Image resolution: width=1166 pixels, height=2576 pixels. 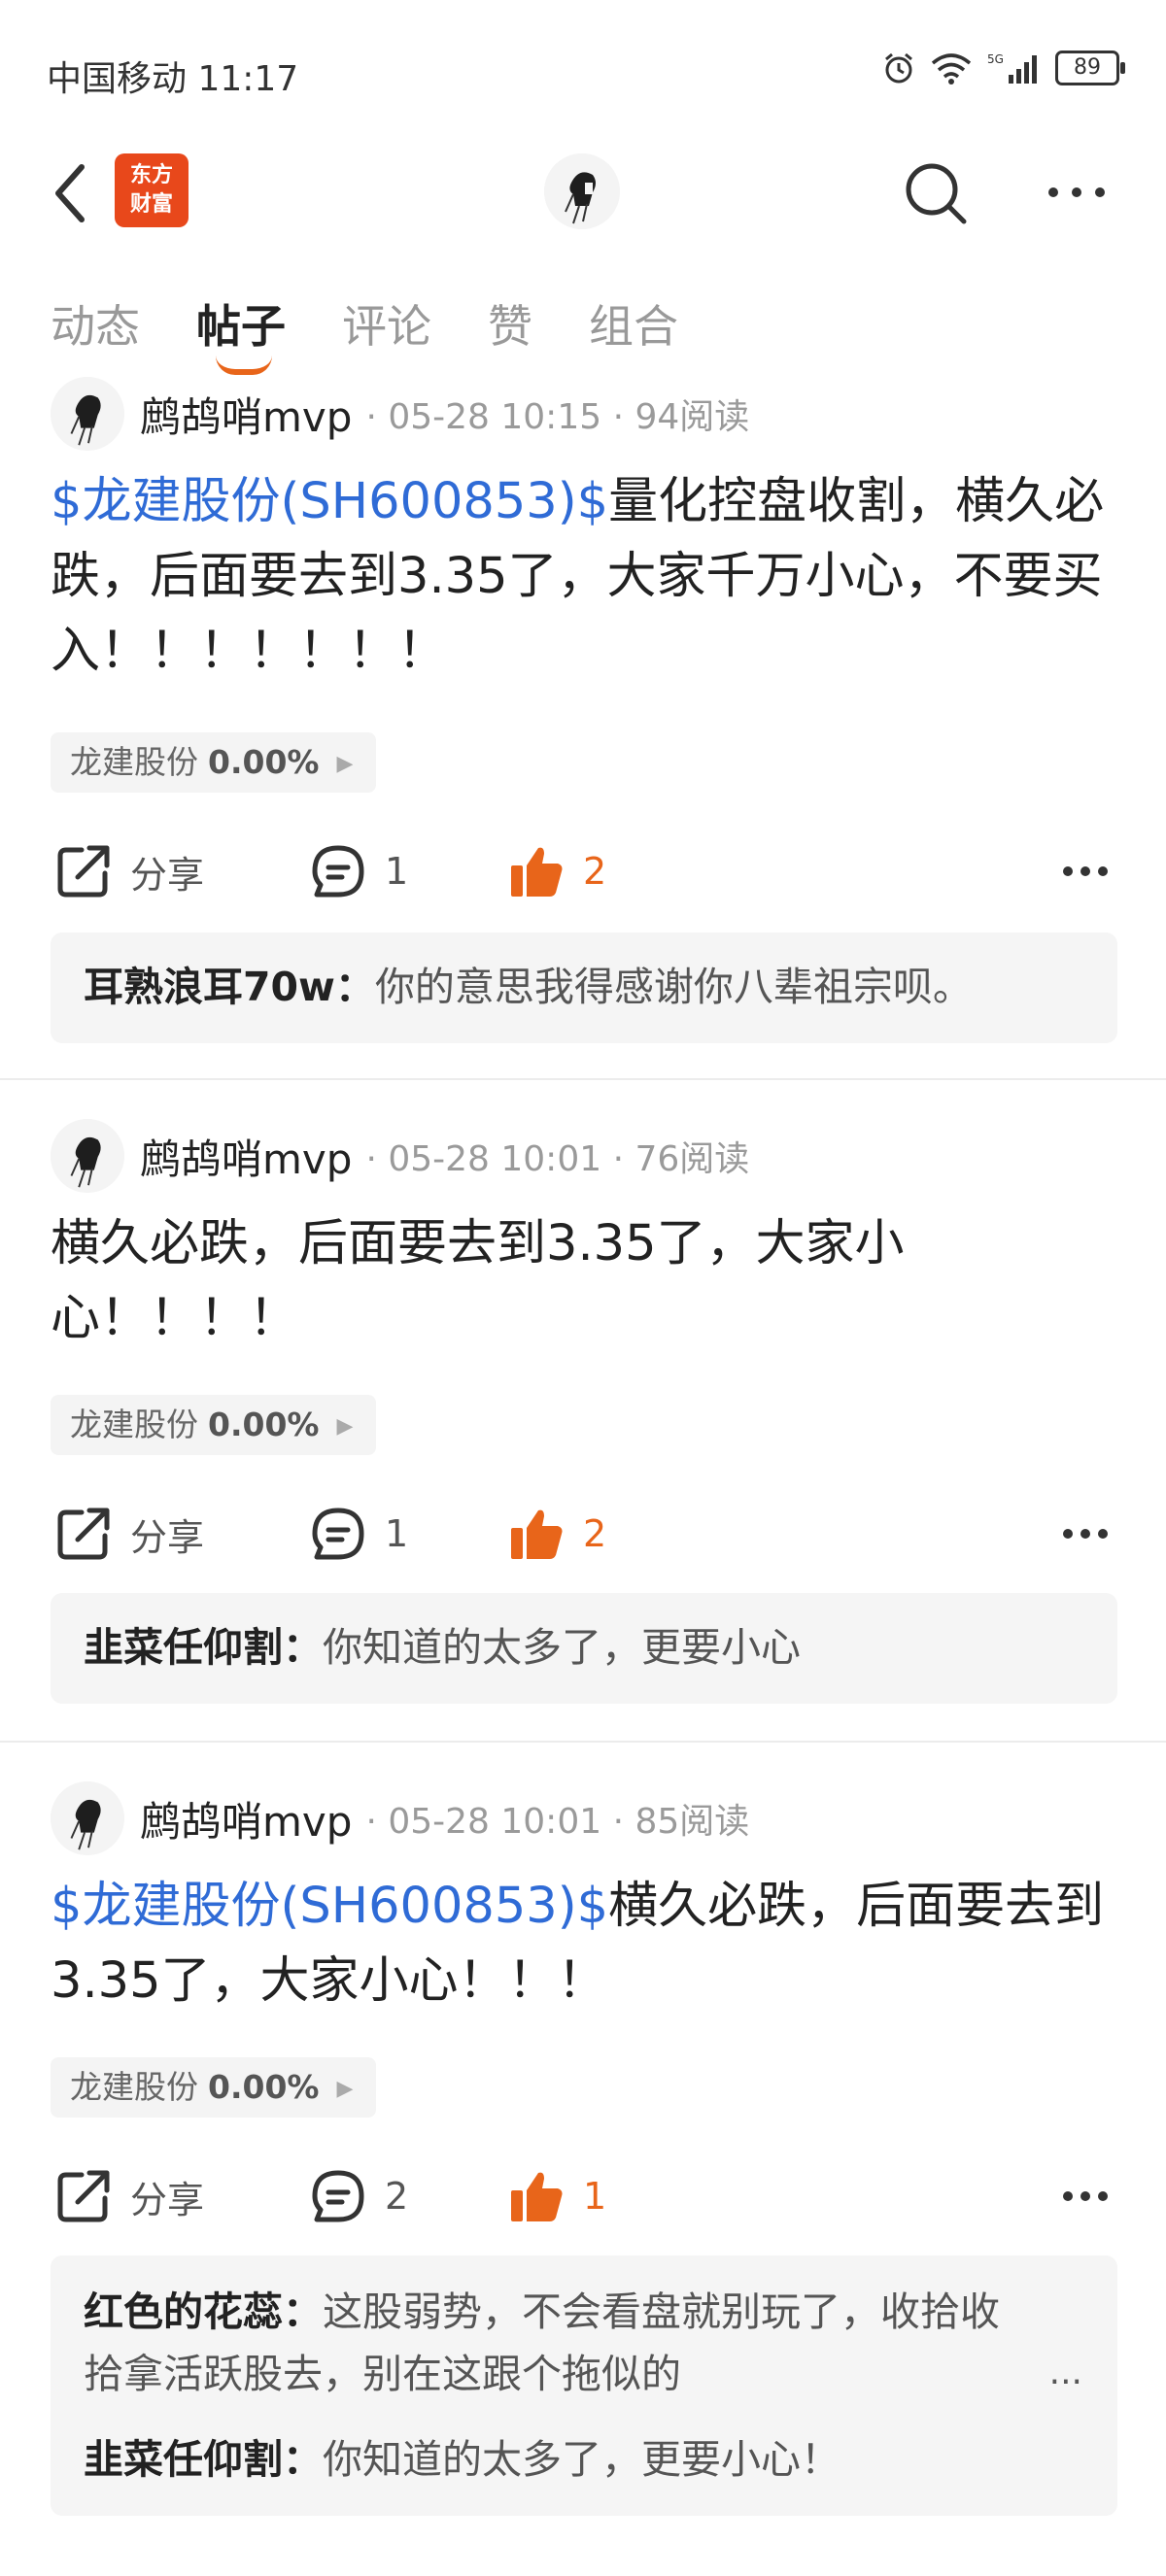 What do you see at coordinates (173, 79) in the screenshot?
I see `carrier-time: 中国移动 11:17` at bounding box center [173, 79].